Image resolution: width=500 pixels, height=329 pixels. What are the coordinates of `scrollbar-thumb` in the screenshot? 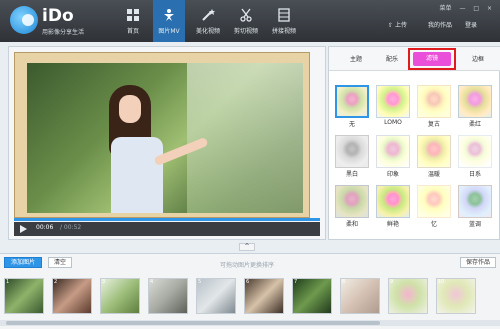 It's located at (193, 323).